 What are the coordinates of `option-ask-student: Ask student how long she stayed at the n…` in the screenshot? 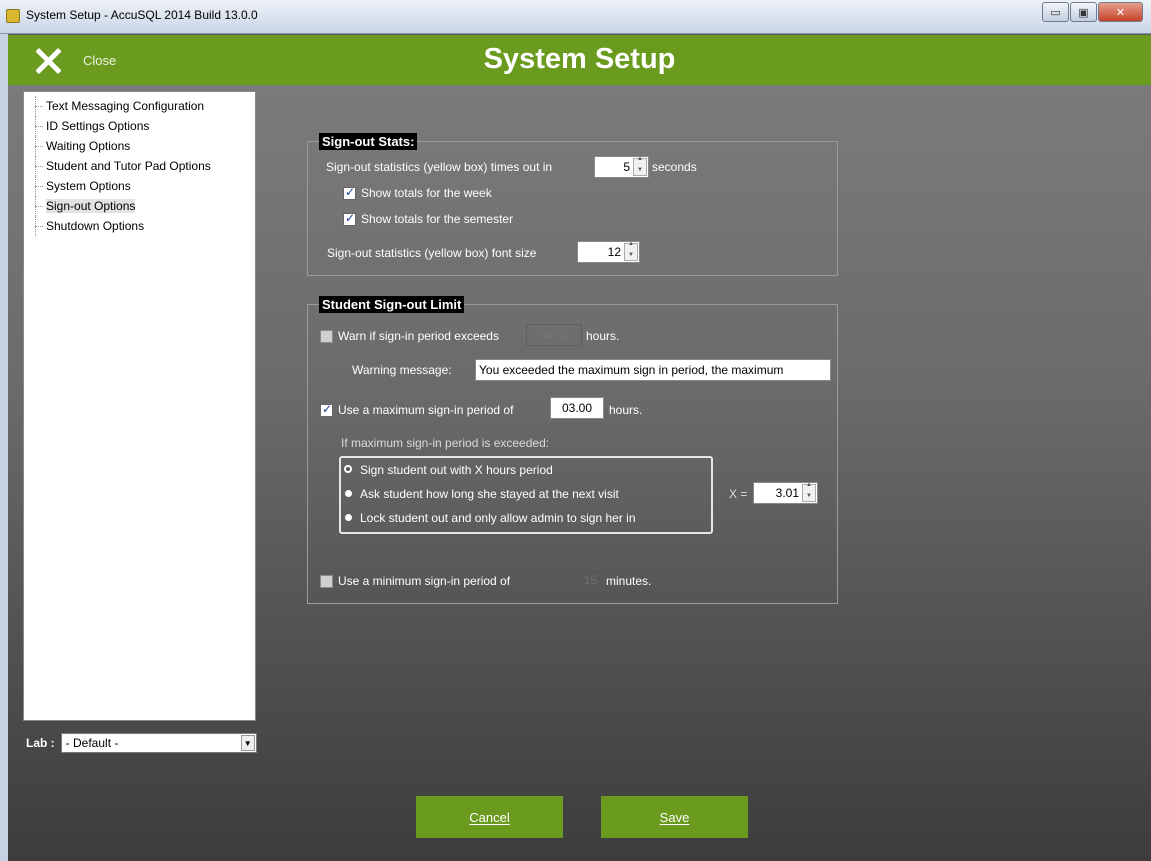 It's located at (489, 494).